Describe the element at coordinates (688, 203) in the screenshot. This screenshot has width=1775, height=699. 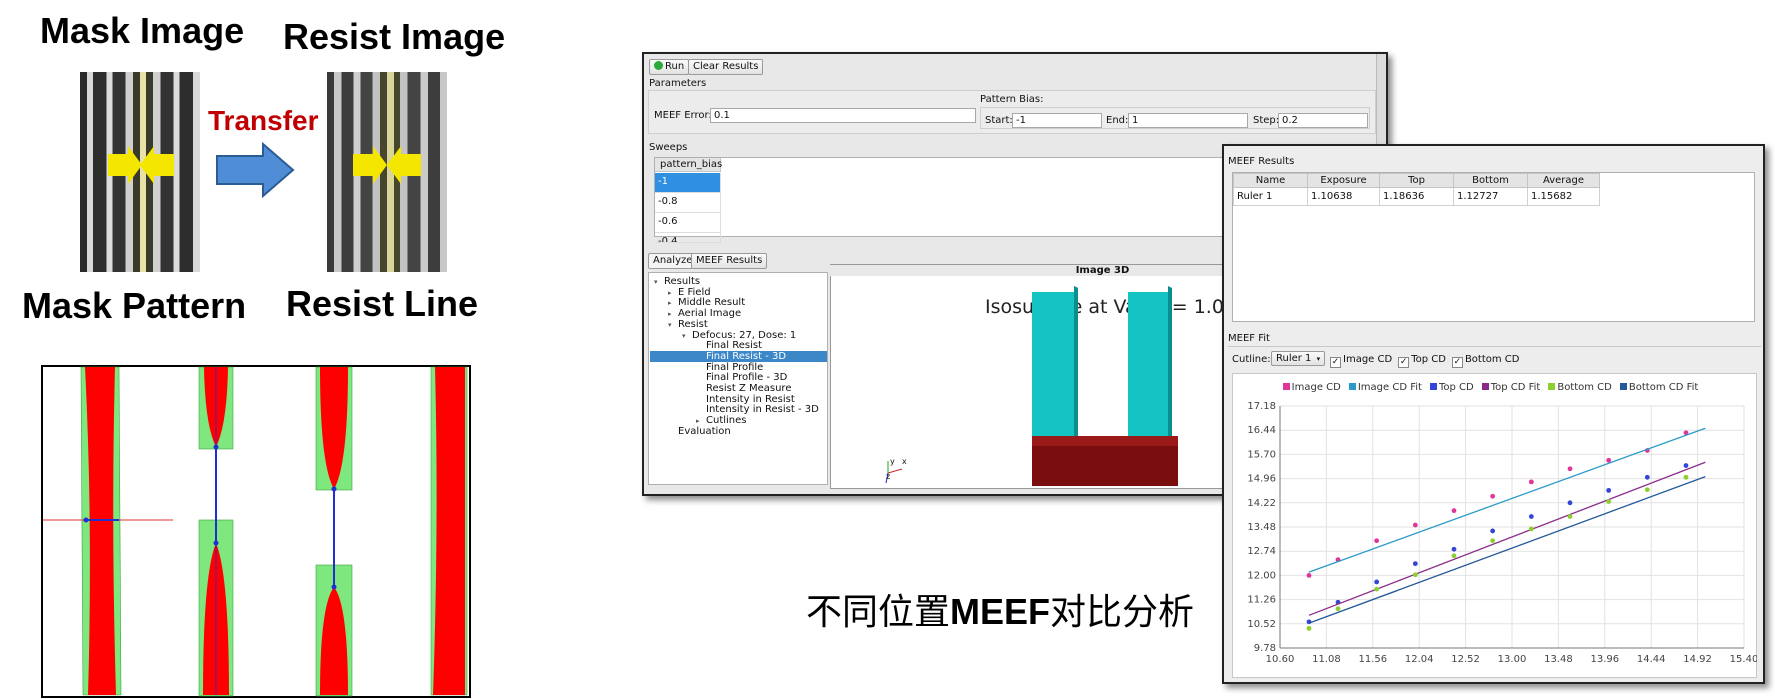
I see `sweep-row: -0.8` at that location.